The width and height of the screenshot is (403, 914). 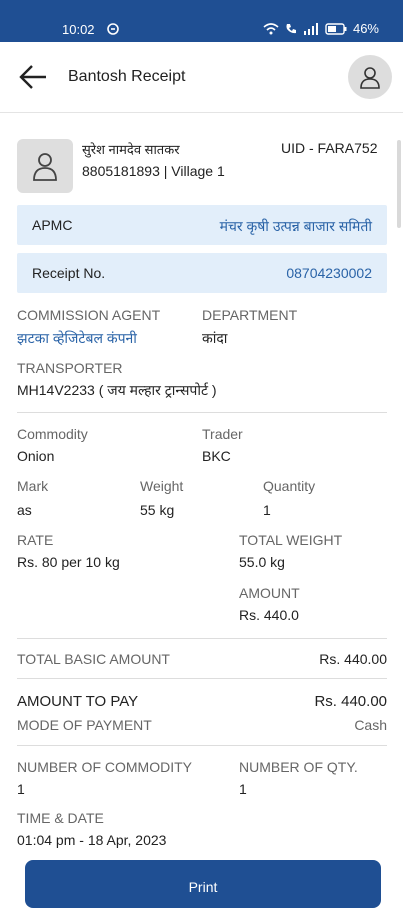 I want to click on total-weight-value: 55.0 kg, so click(x=262, y=562).